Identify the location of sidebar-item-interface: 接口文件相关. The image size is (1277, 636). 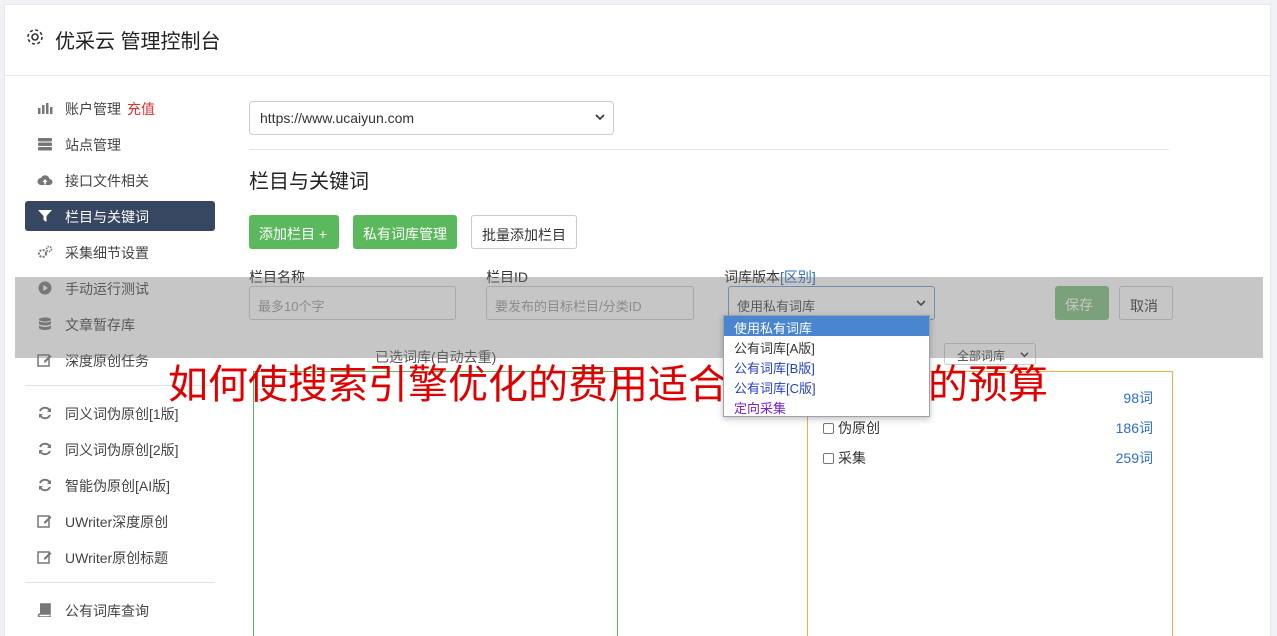
(120, 180).